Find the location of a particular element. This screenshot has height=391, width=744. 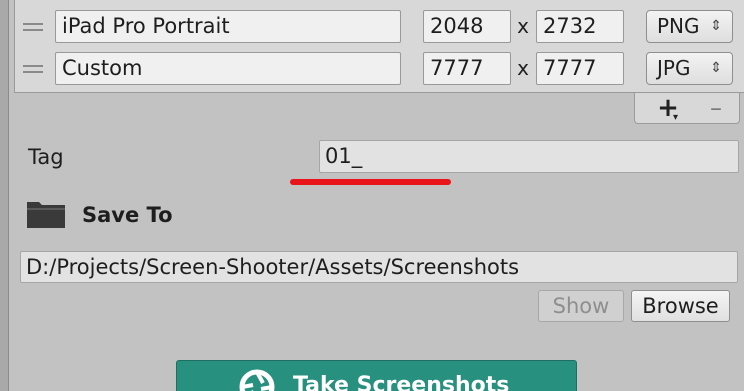

take-screenshots-label: Take Screenshots is located at coordinates (401, 382).